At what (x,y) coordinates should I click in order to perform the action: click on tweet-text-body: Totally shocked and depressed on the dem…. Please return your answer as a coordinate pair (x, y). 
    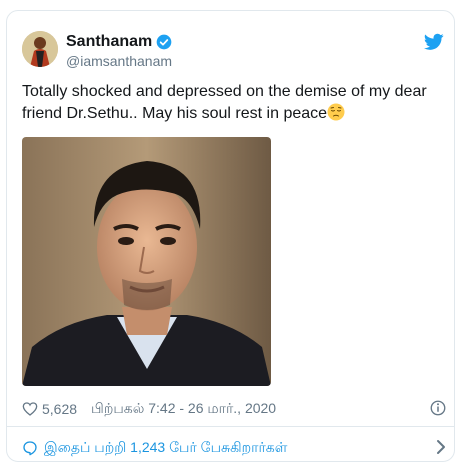
    Looking at the image, I should click on (224, 102).